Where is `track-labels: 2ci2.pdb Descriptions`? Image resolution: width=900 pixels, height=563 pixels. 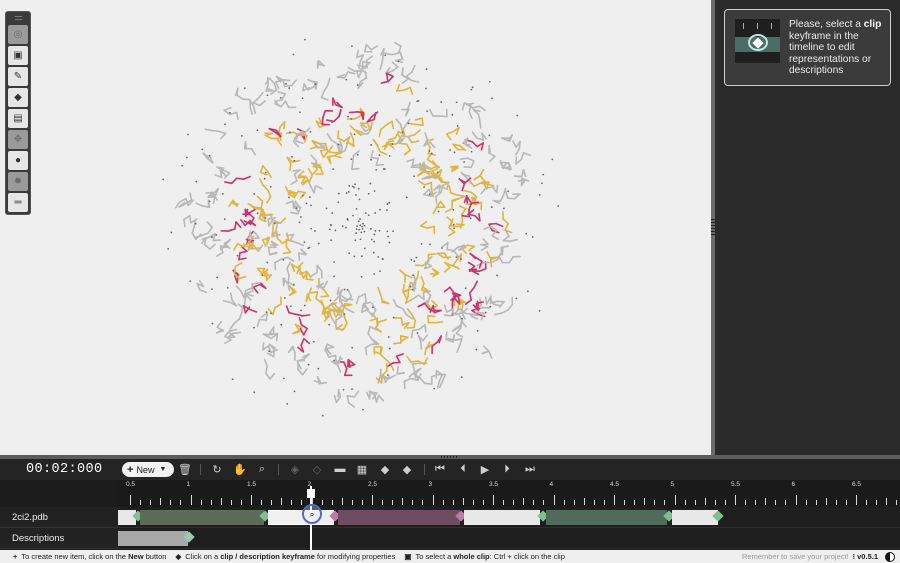
track-labels: 2ci2.pdb Descriptions is located at coordinates (59, 528).